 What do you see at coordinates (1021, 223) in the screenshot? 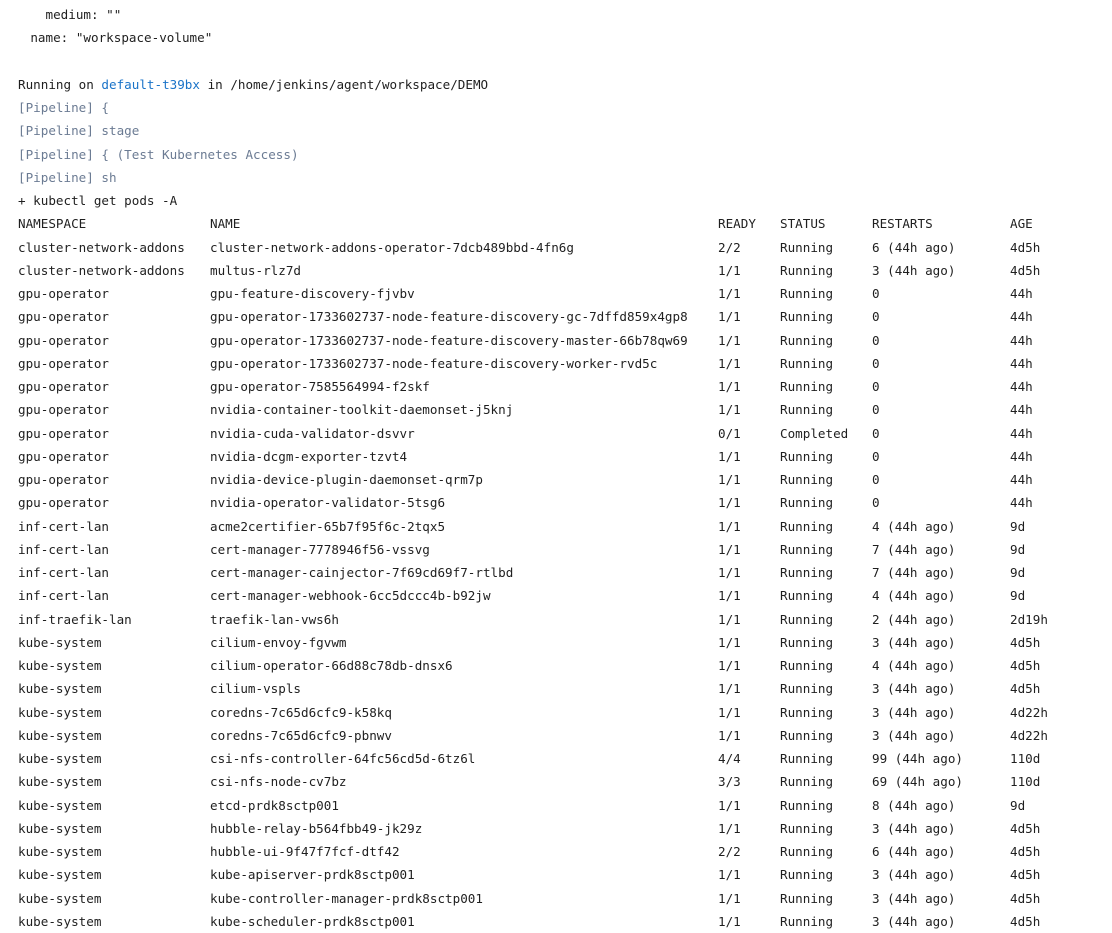
I see `header-age: AGE` at bounding box center [1021, 223].